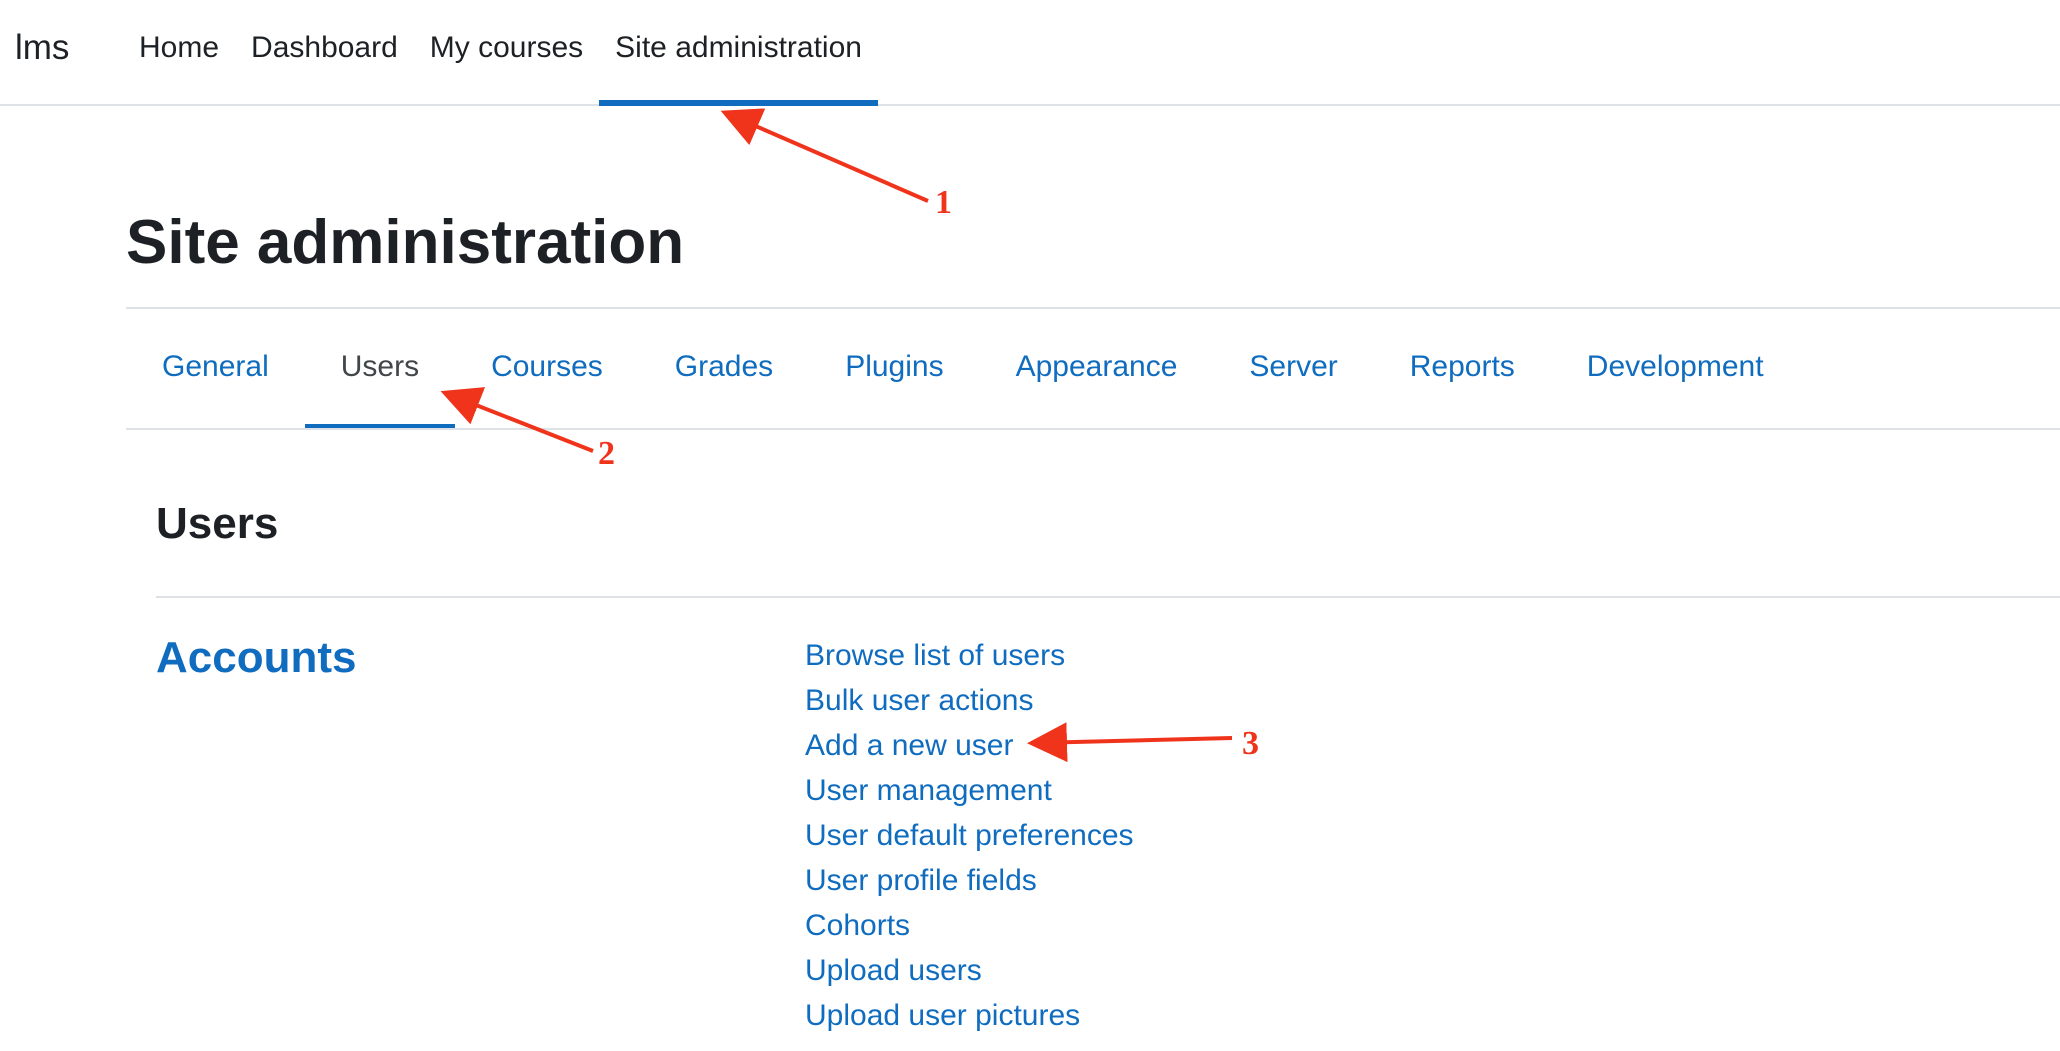 This screenshot has height=1051, width=2060. Describe the element at coordinates (215, 369) in the screenshot. I see `tab-general: General` at that location.